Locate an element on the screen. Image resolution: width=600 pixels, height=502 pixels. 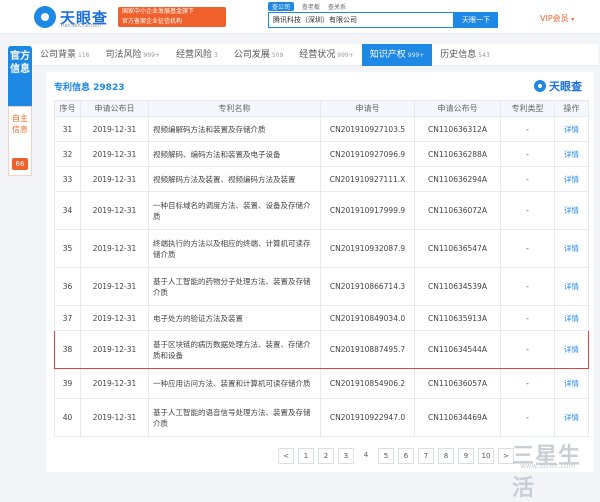
tab-label: 知识产权 is located at coordinates (387, 55).